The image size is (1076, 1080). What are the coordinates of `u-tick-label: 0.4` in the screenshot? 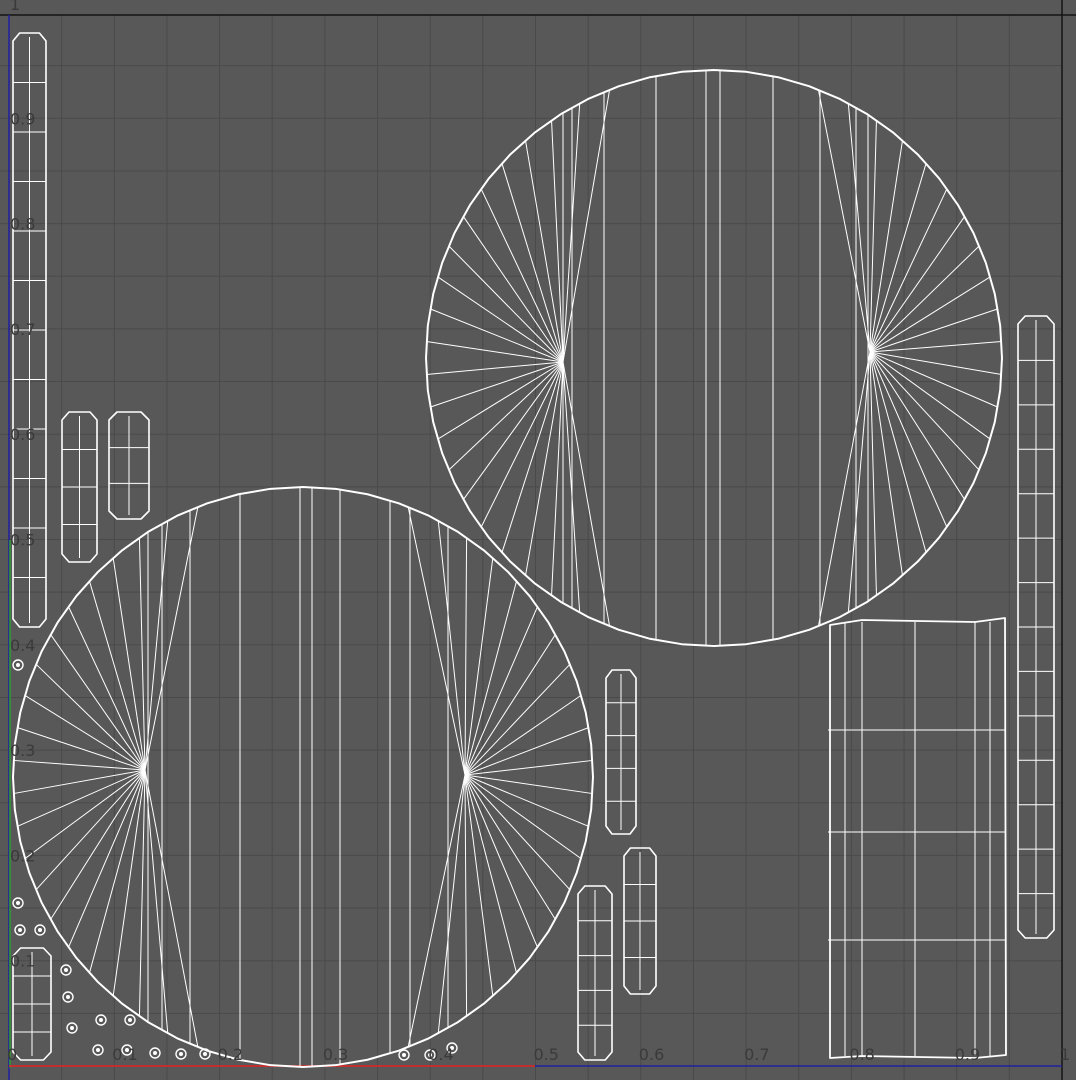 It's located at (440, 1054).